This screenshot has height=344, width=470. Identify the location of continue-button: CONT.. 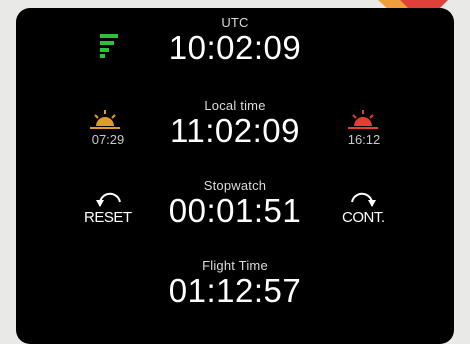
(365, 212).